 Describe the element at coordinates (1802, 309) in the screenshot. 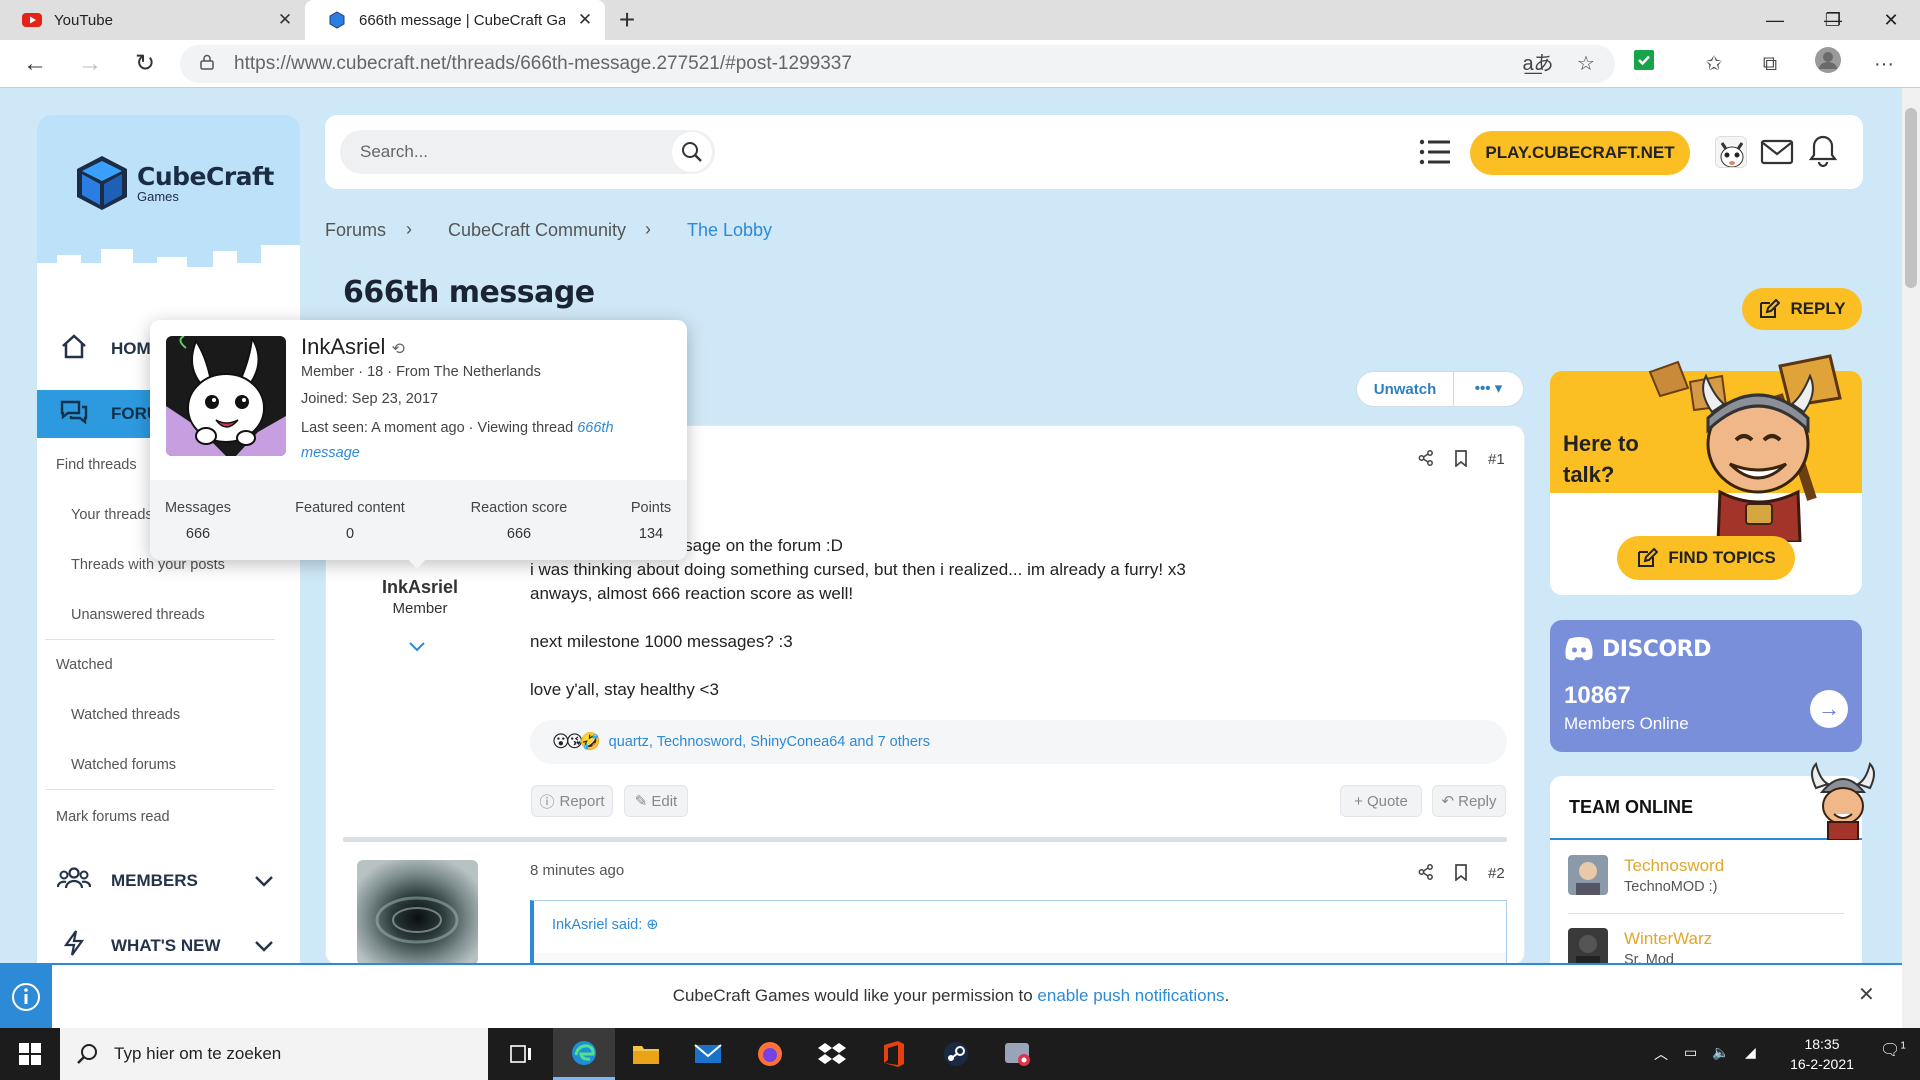

I see `reply-button: REPLY` at that location.